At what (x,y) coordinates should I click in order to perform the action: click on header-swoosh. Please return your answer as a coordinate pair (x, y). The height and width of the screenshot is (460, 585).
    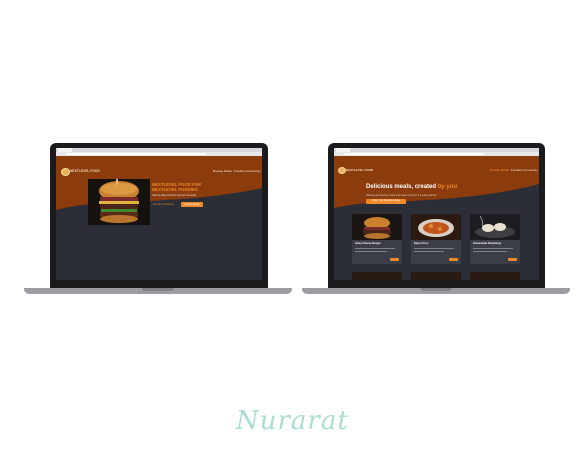
    Looking at the image, I should click on (159, 183).